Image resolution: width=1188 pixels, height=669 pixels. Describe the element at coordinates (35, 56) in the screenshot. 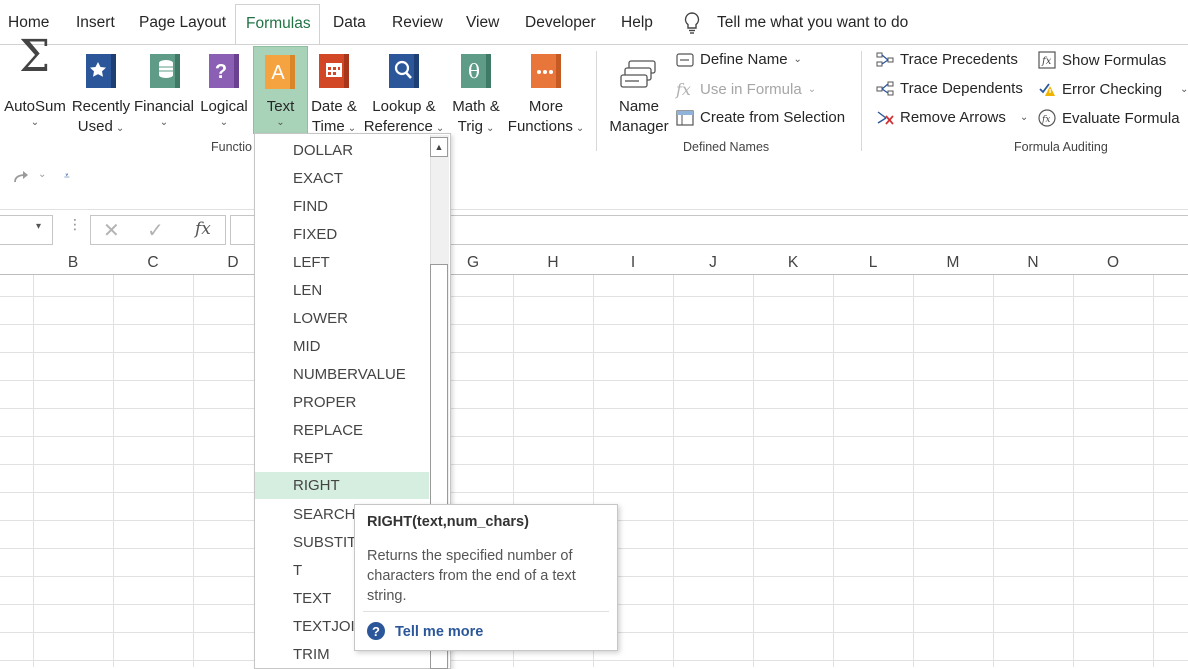

I see `sigma-icon: Σ` at that location.